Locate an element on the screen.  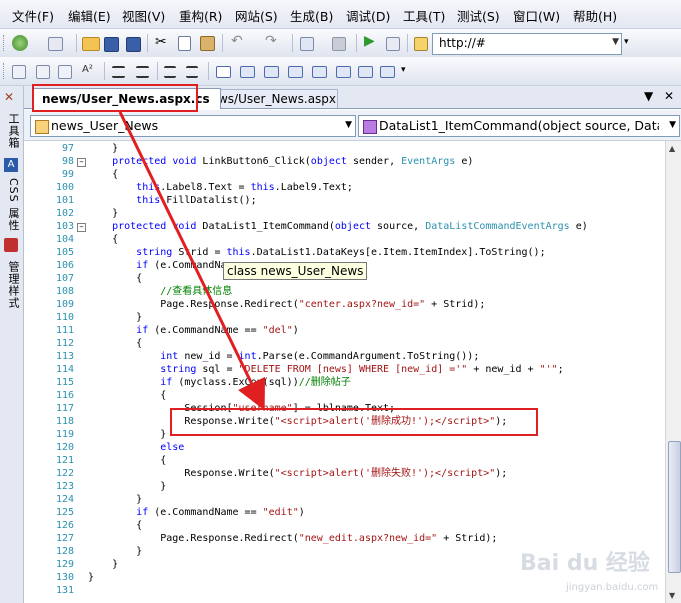
arrow-line is located at coordinates (192, 261).